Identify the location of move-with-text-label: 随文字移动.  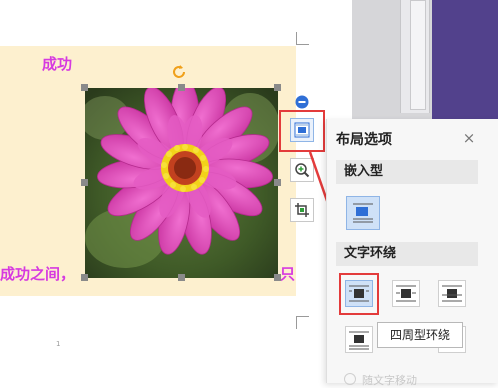
(389, 380).